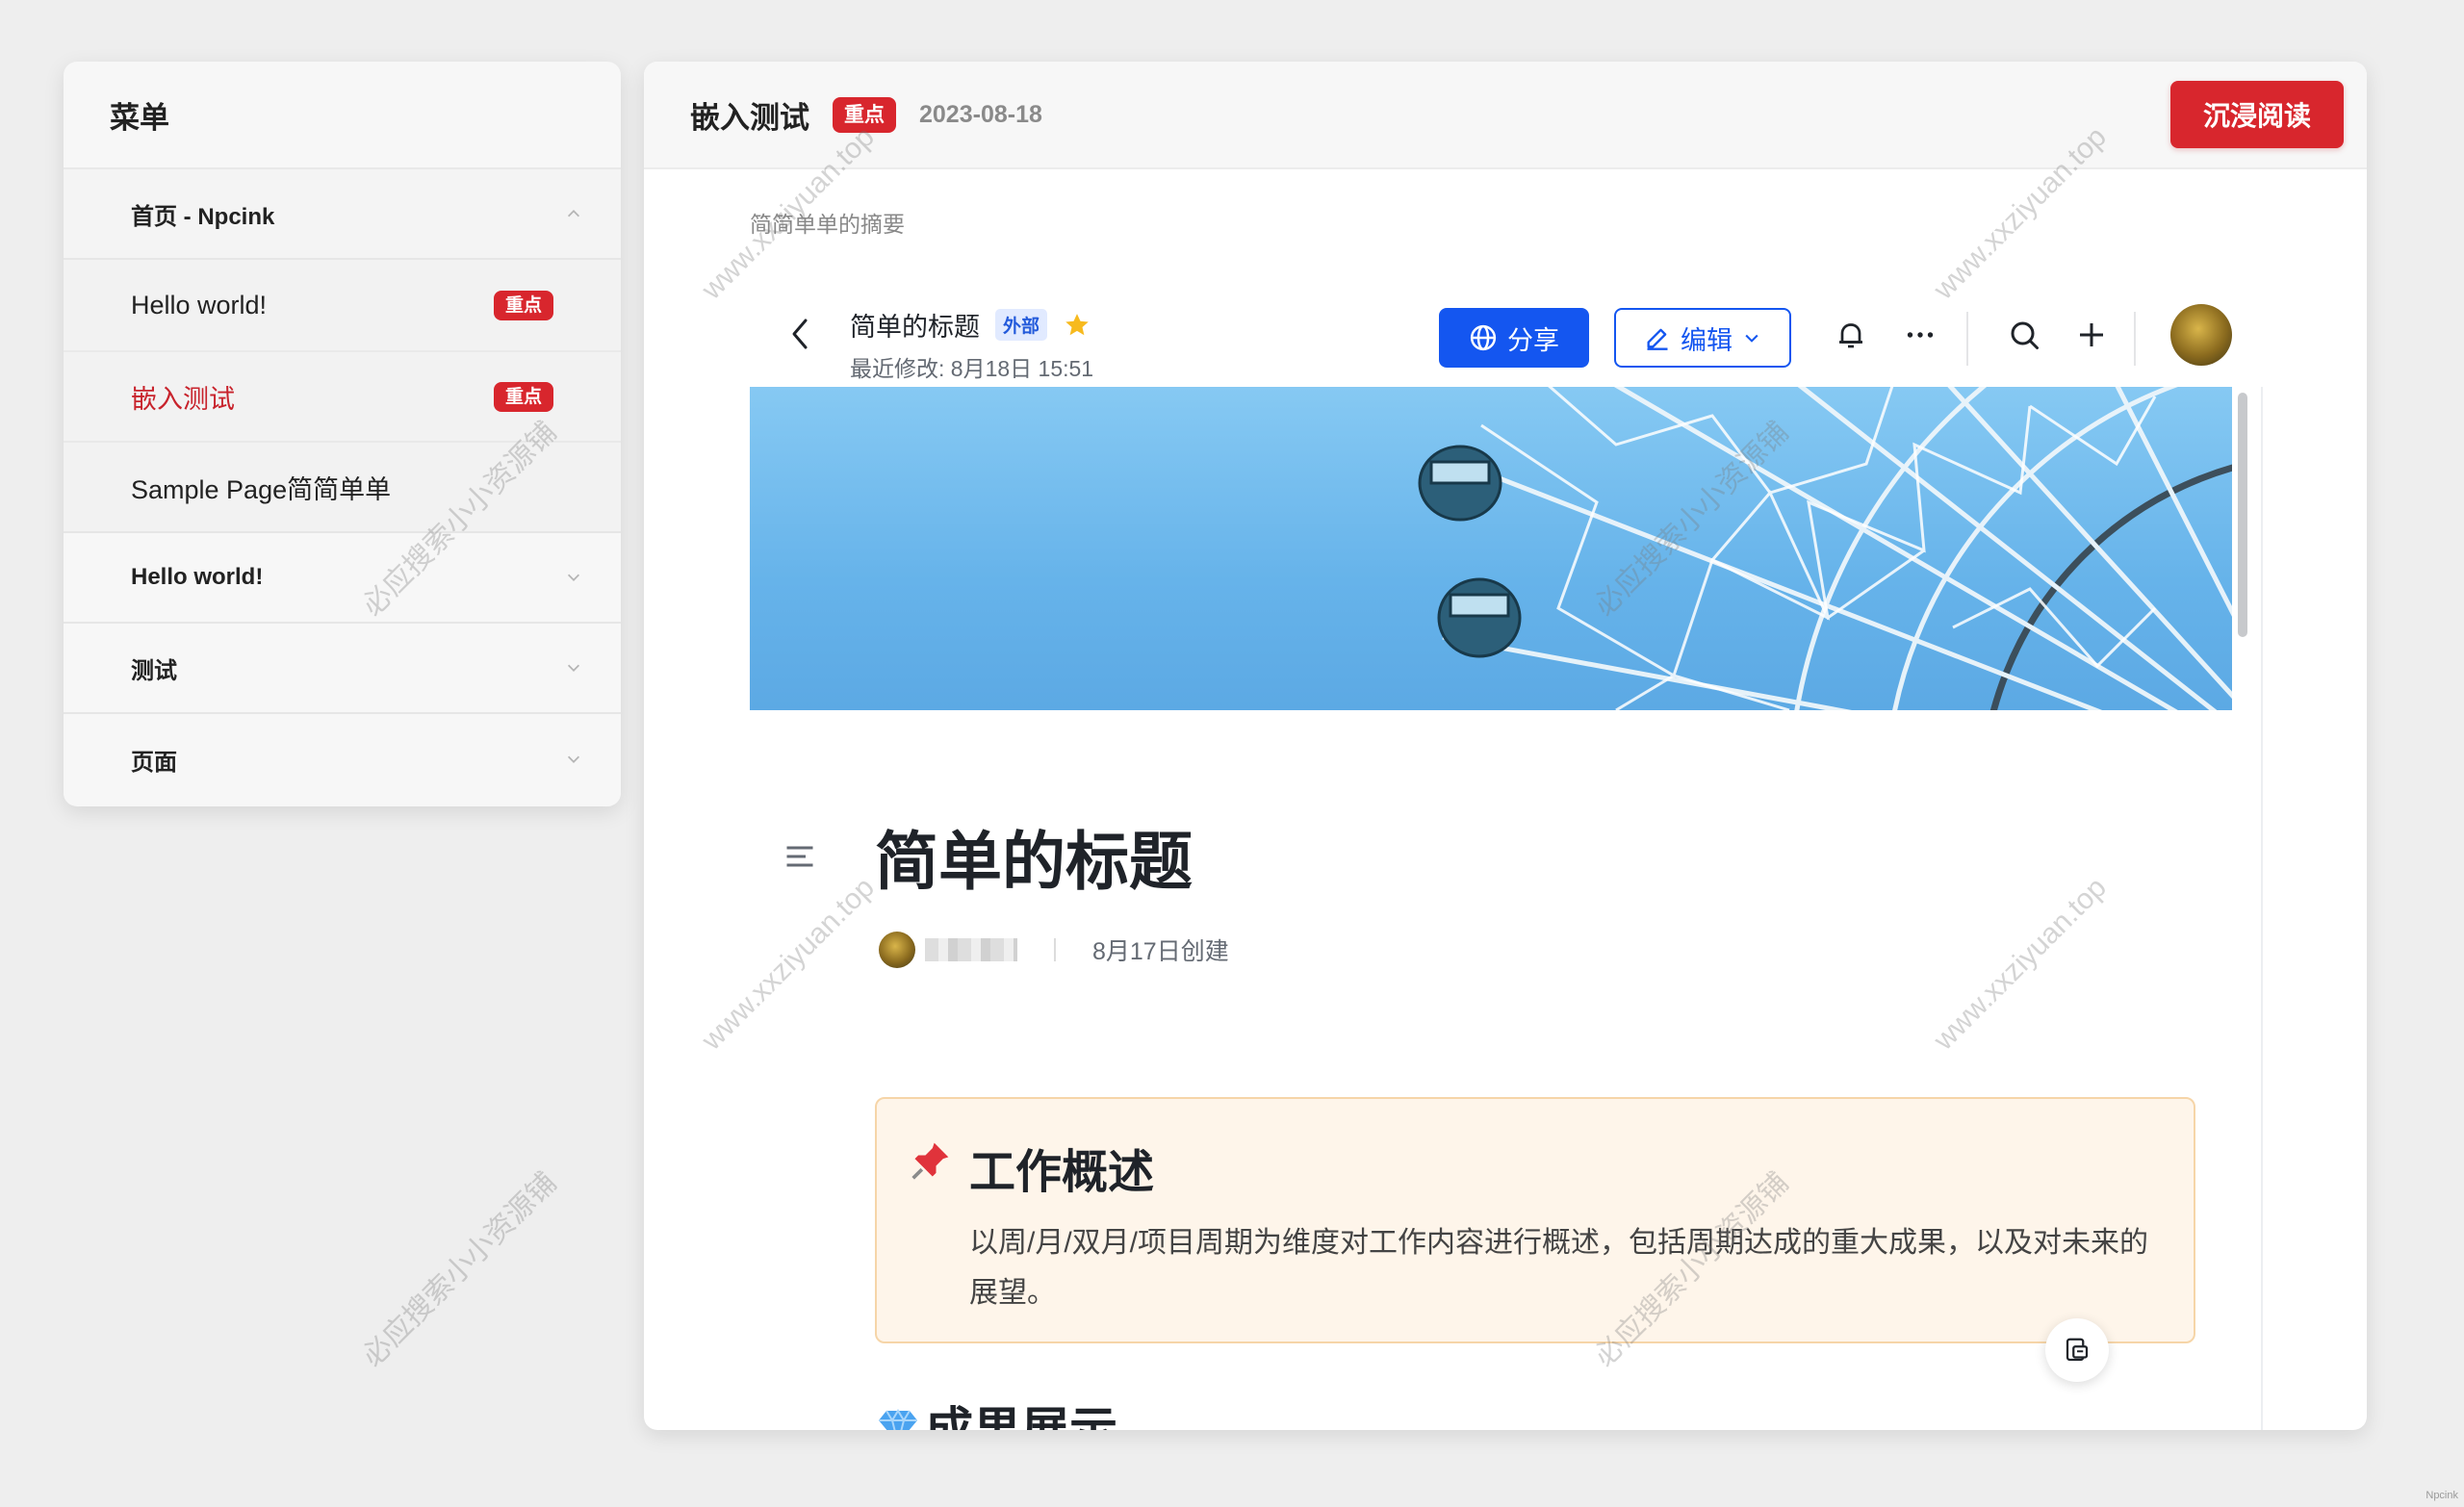  Describe the element at coordinates (749, 117) in the screenshot. I see `page-title: 嵌入测试` at that location.